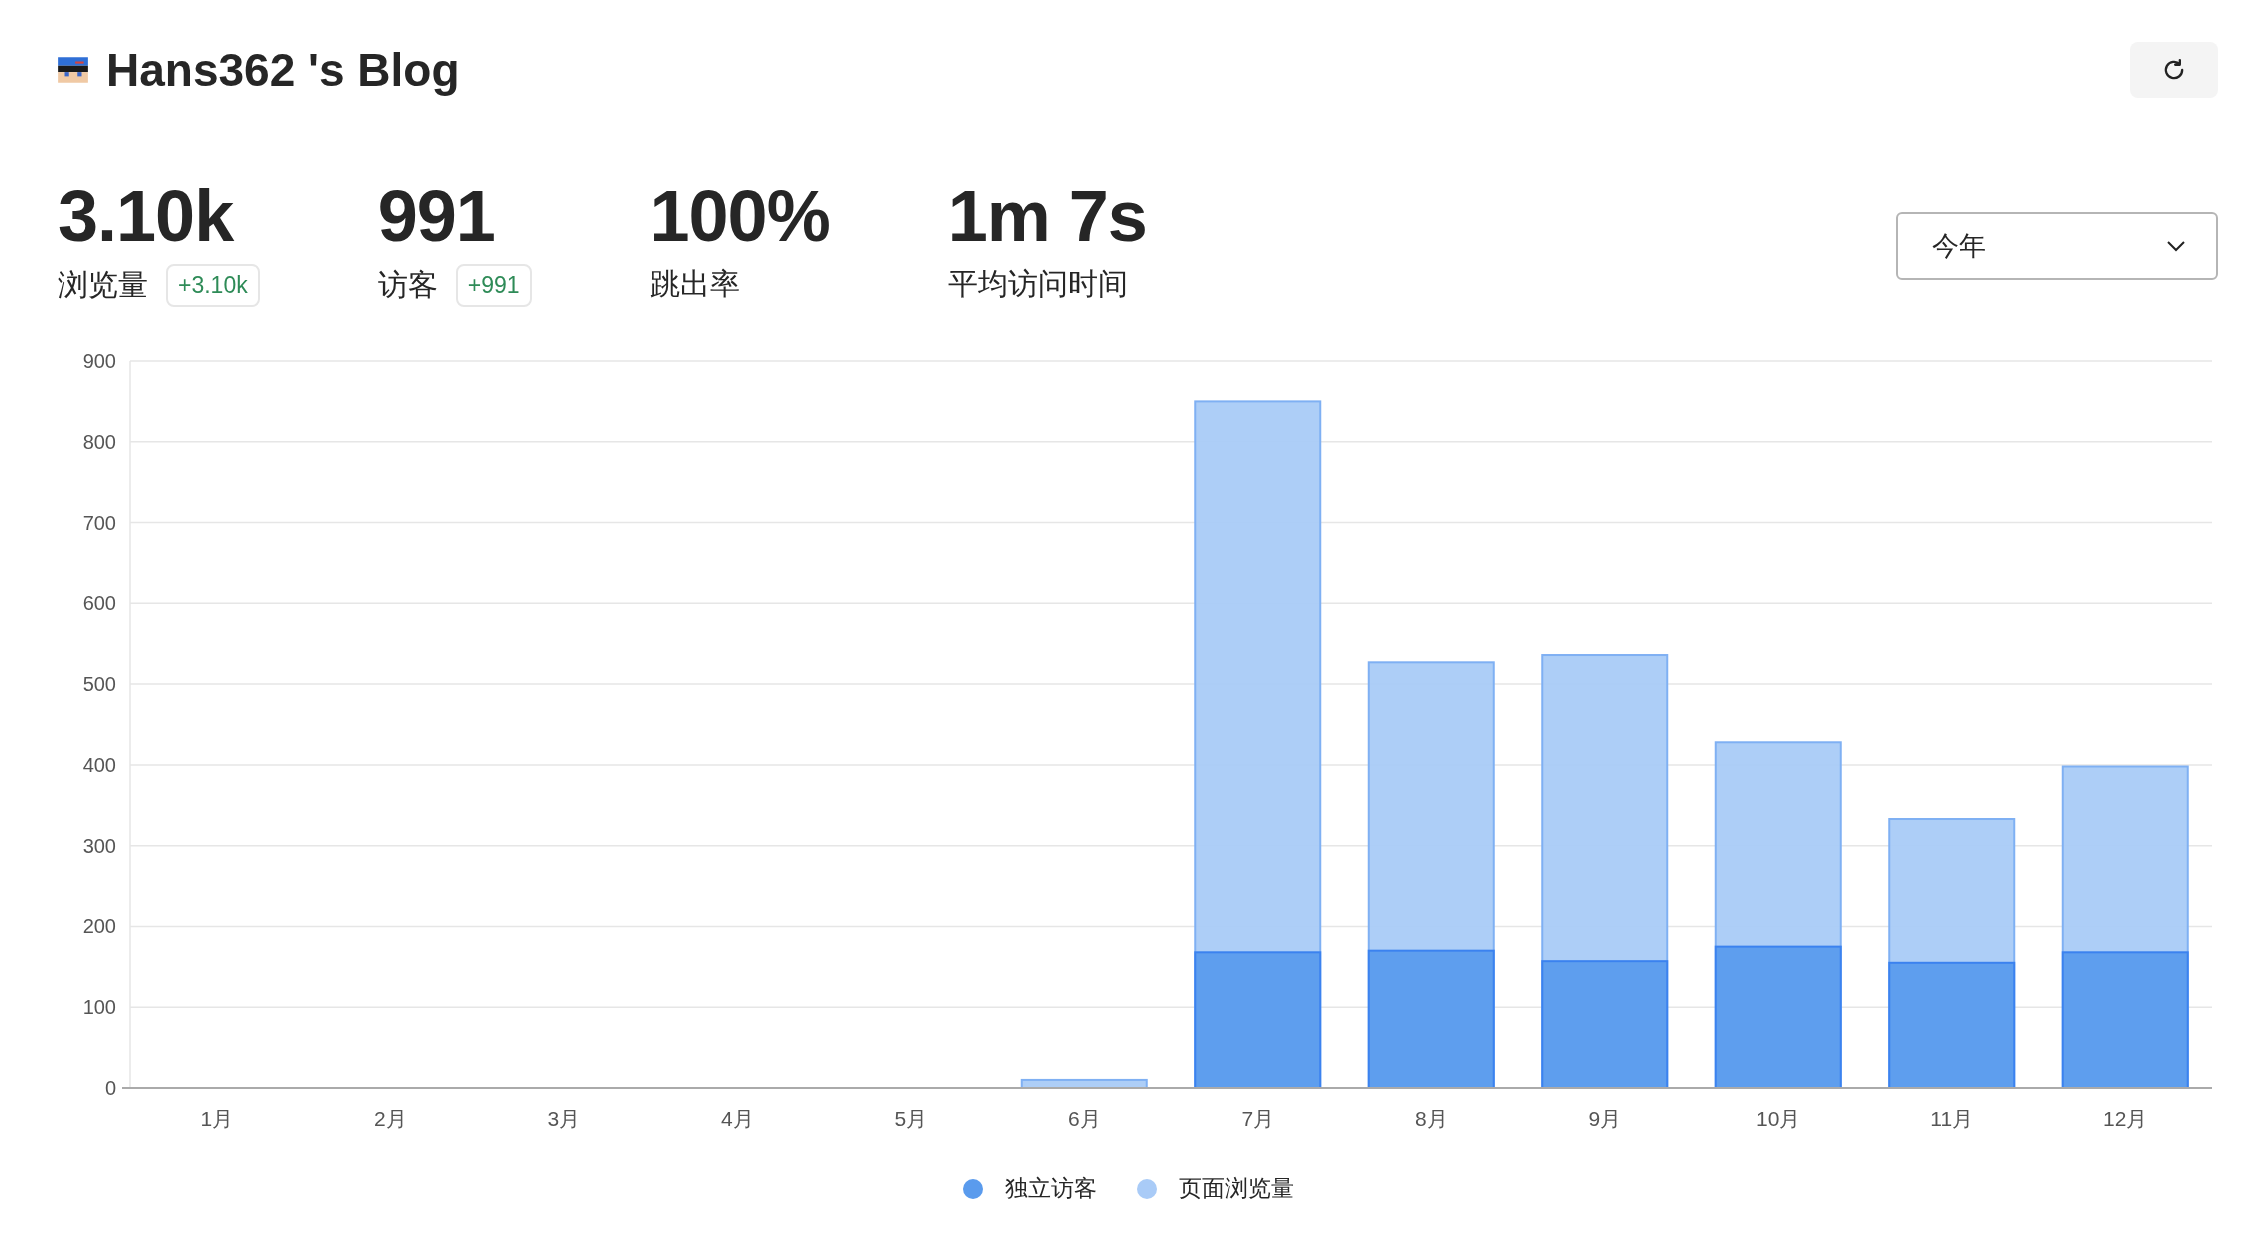  Describe the element at coordinates (283, 70) in the screenshot. I see `blog-title: Hans362 's Blog` at that location.